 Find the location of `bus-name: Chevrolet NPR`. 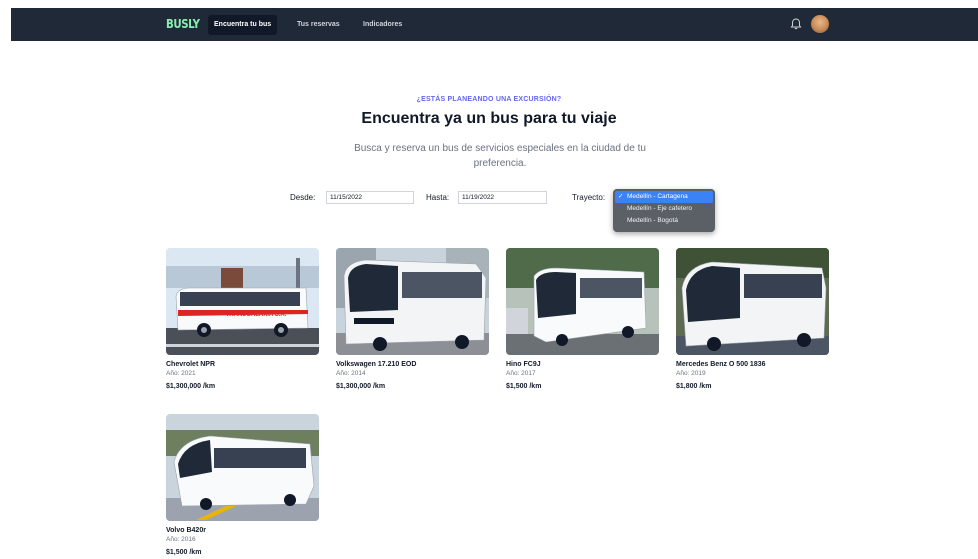

bus-name: Chevrolet NPR is located at coordinates (191, 364).